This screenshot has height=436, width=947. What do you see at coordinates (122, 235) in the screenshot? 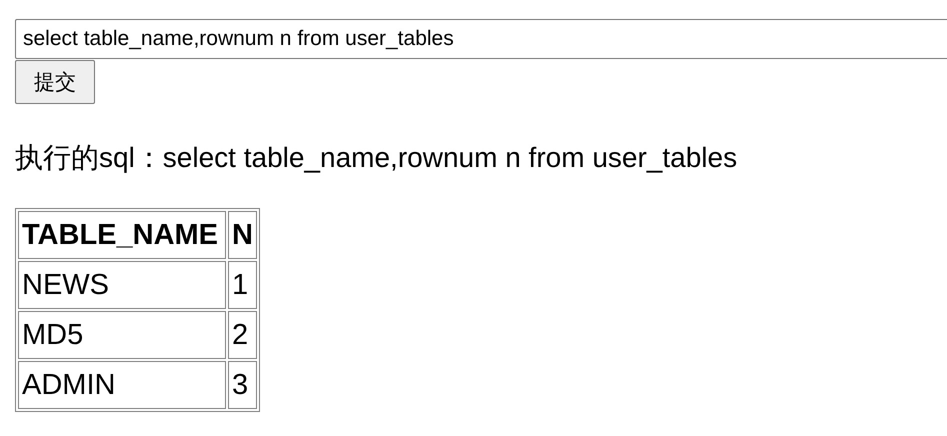
I see `column-header: TABLE_NAME` at bounding box center [122, 235].